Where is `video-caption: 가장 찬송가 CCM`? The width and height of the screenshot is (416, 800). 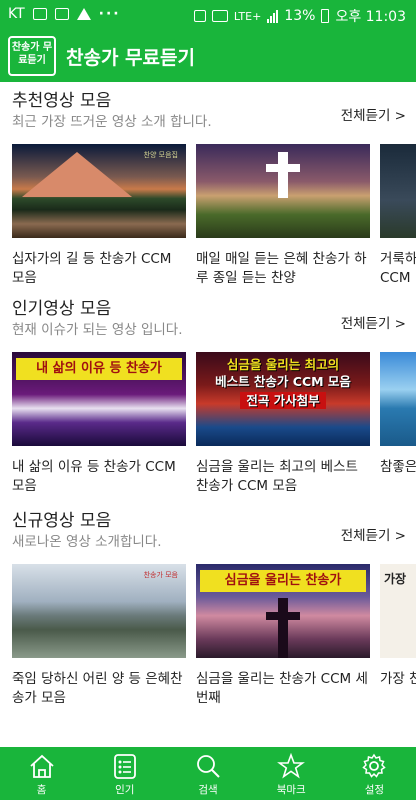 video-caption: 가장 찬송가 CCM is located at coordinates (398, 679).